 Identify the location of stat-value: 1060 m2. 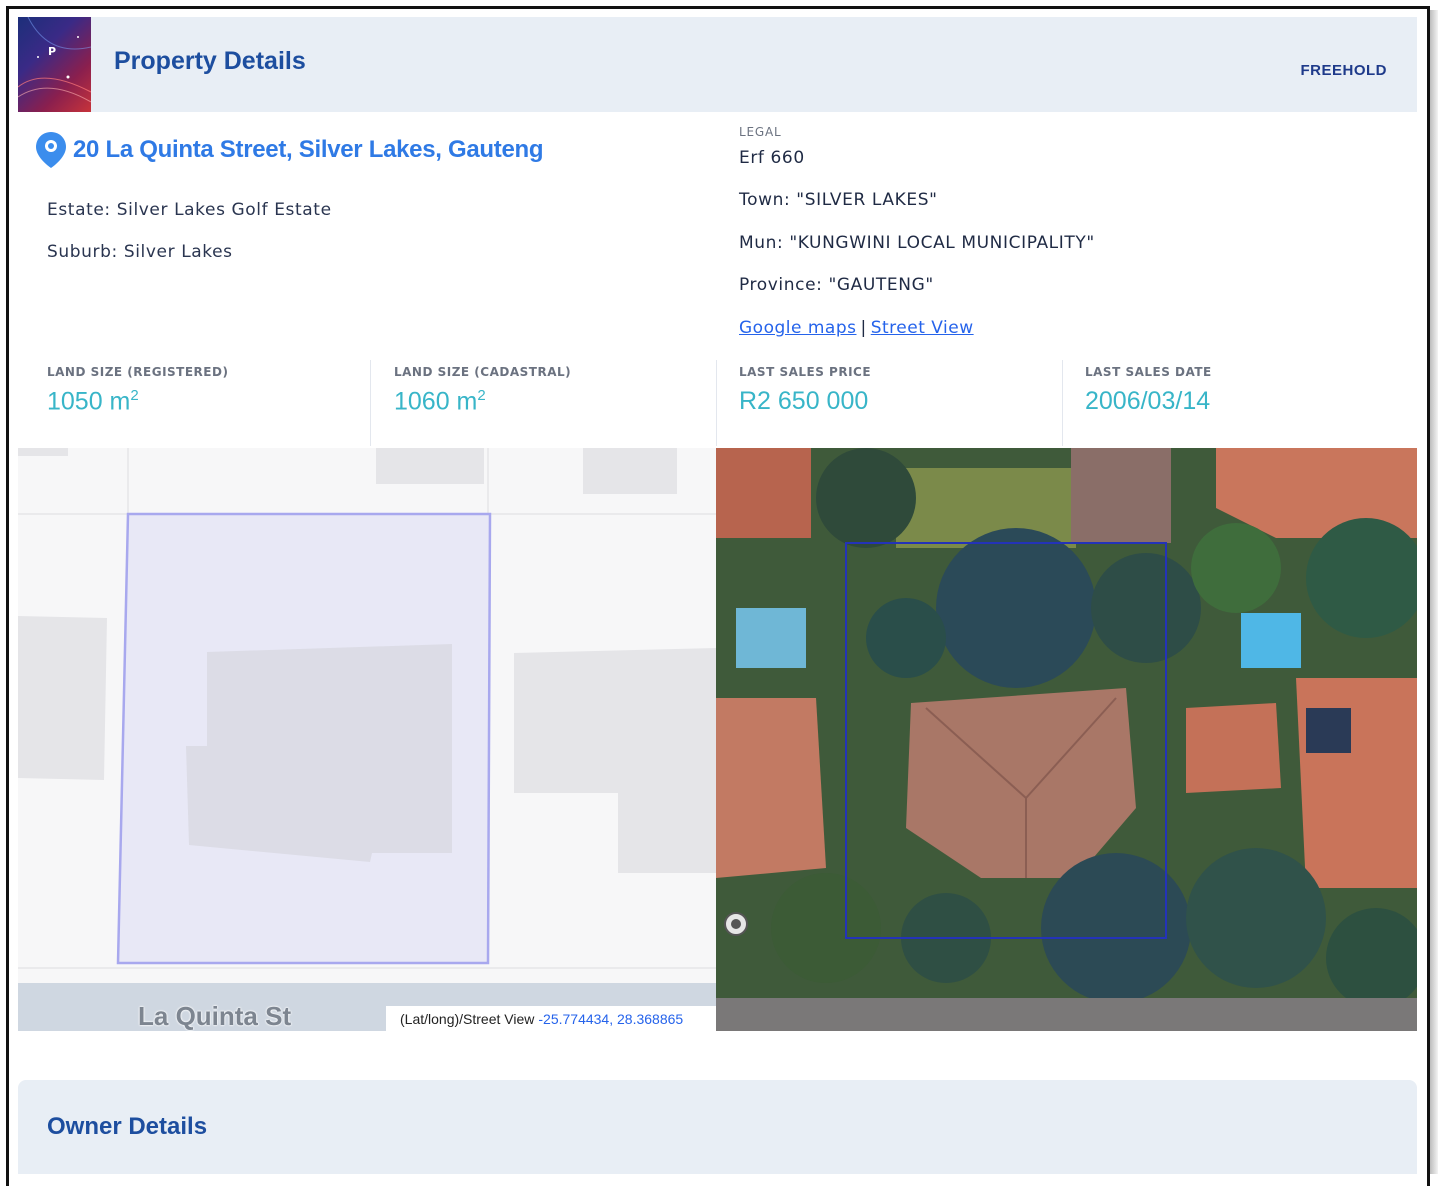
(440, 401).